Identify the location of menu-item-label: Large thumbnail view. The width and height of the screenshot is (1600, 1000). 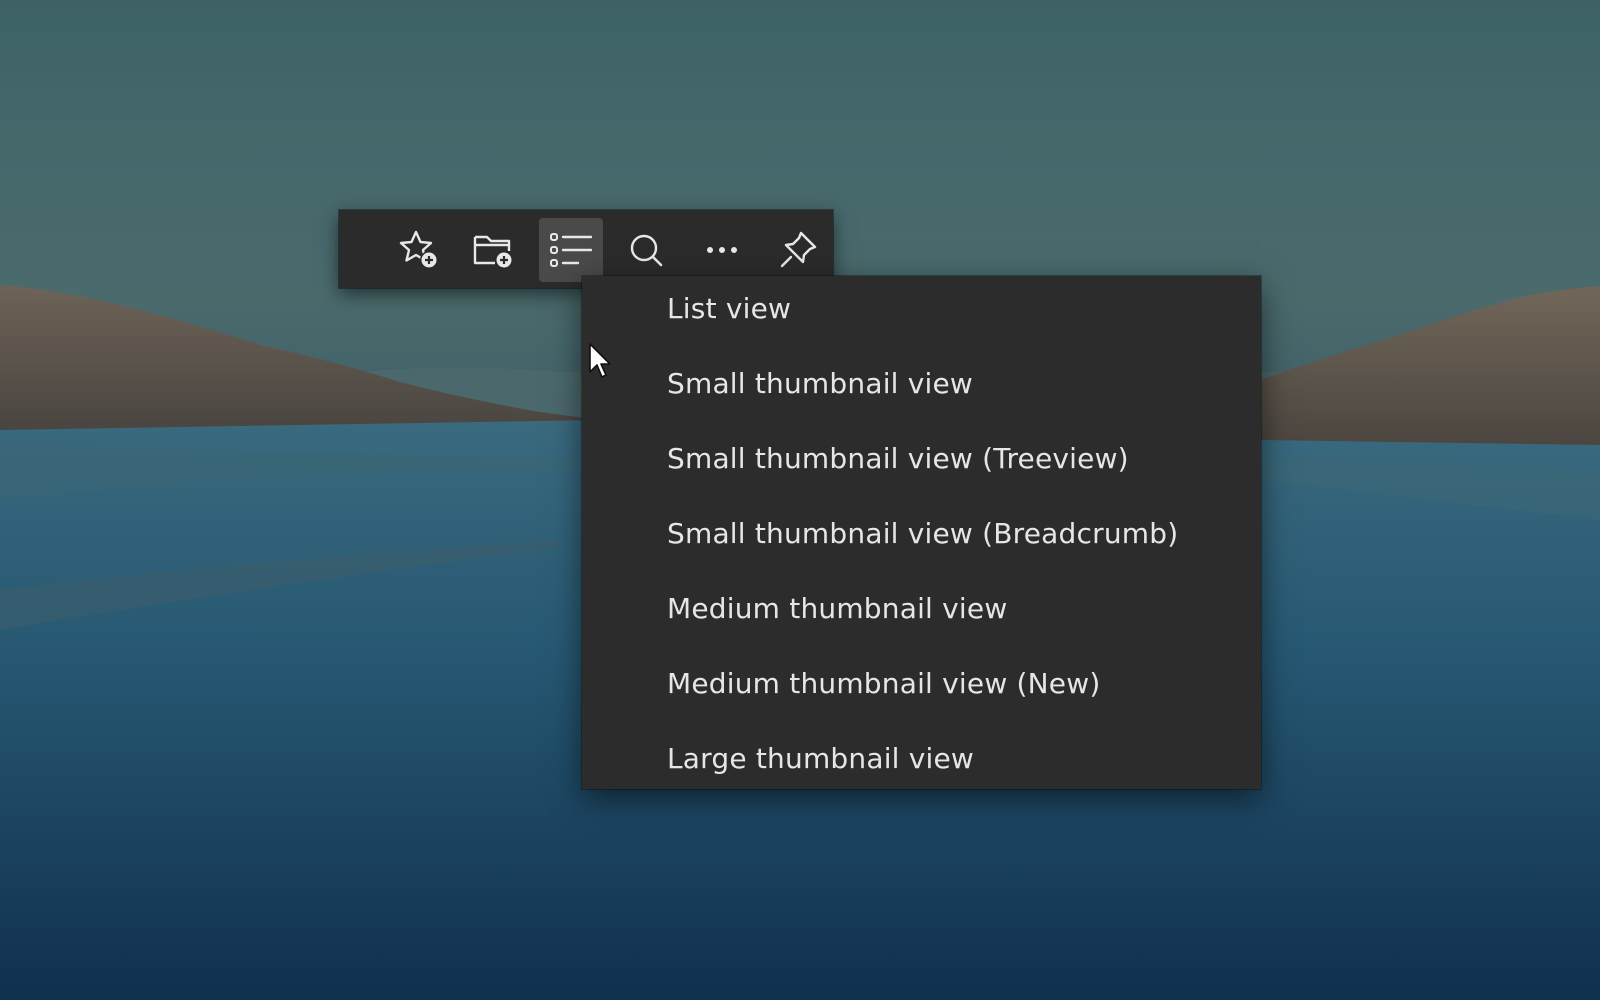
(821, 758).